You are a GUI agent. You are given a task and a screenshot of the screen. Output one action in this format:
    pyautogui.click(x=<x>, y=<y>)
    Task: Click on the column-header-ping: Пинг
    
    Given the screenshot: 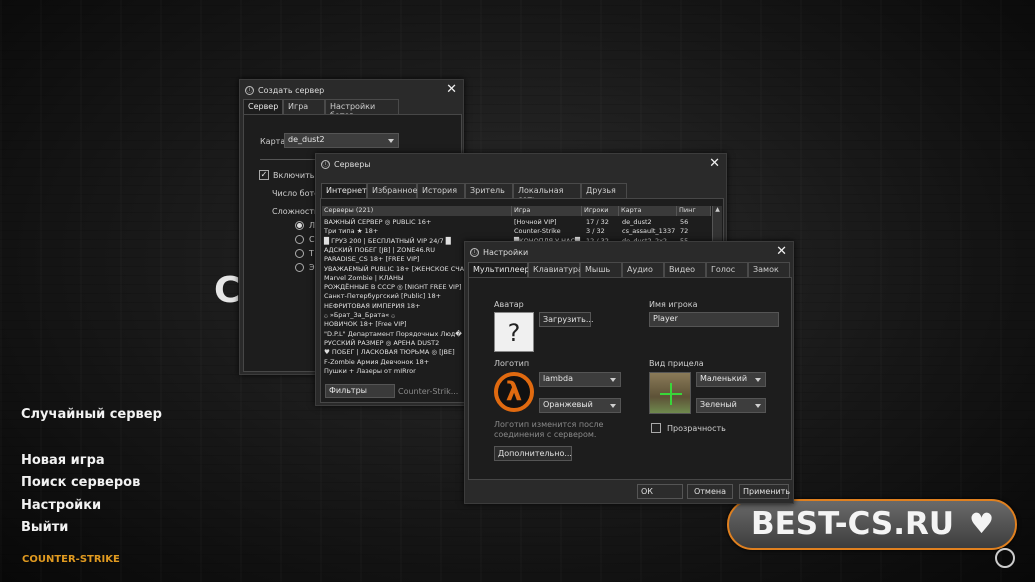 What is the action you would take?
    pyautogui.click(x=694, y=211)
    